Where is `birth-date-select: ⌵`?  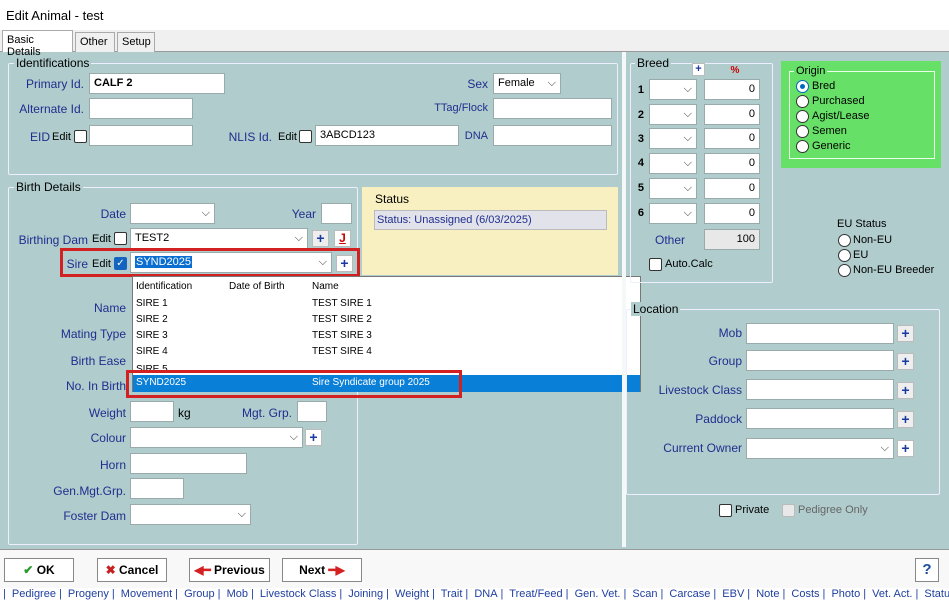 birth-date-select: ⌵ is located at coordinates (172, 213).